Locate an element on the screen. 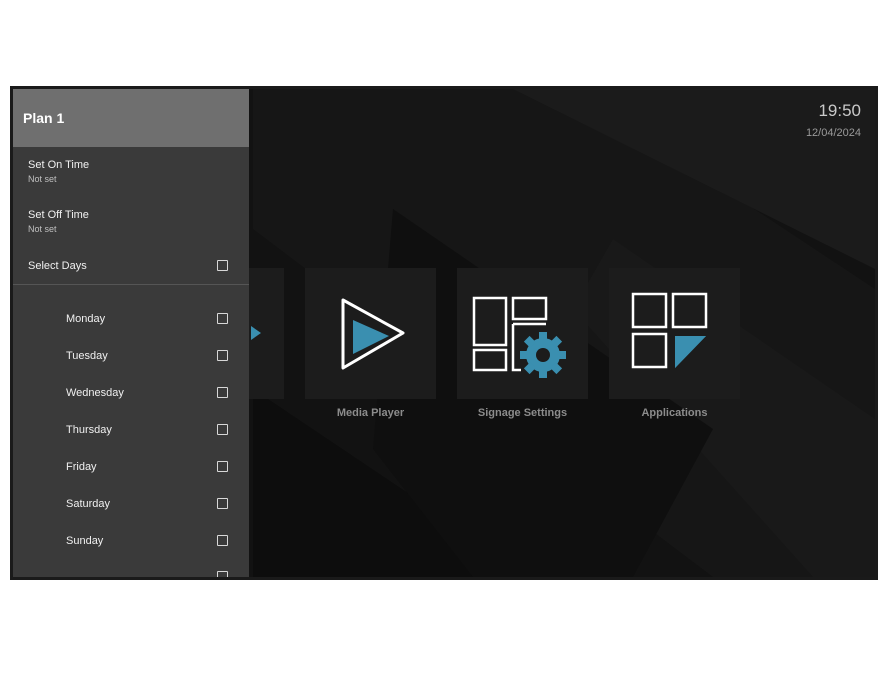  day-label-friday: Friday is located at coordinates (81, 467).